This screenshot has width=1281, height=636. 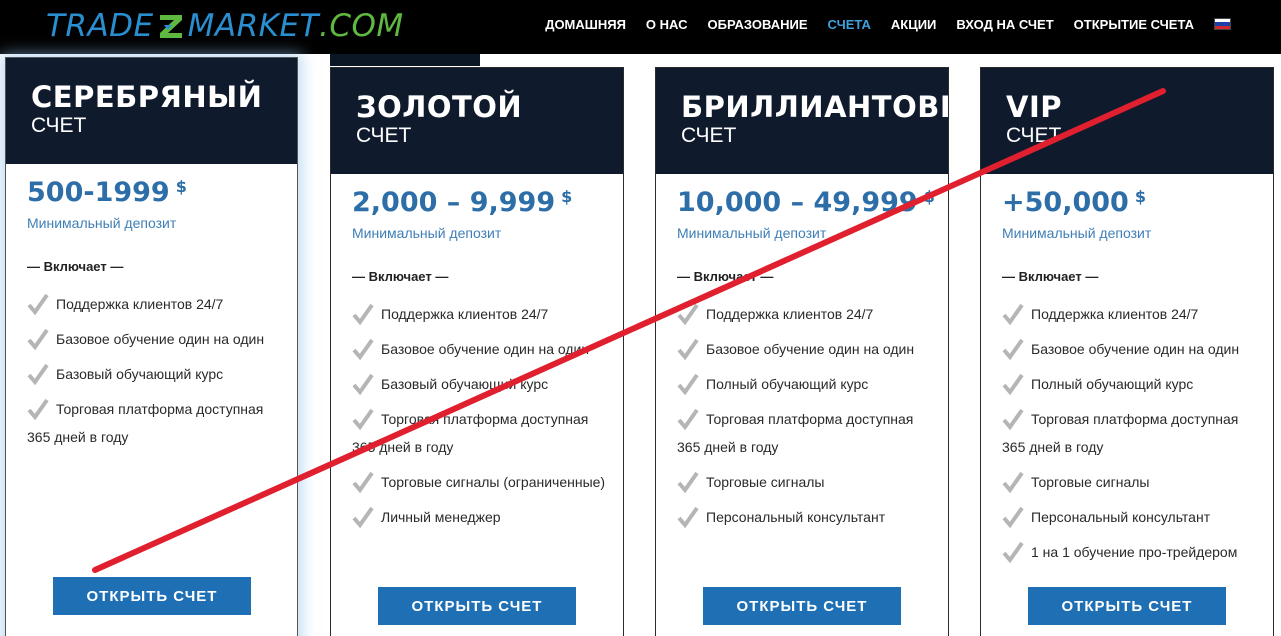 What do you see at coordinates (814, 107) in the screenshot?
I see `card-title: БРИЛЛИАНТОВЫЙ` at bounding box center [814, 107].